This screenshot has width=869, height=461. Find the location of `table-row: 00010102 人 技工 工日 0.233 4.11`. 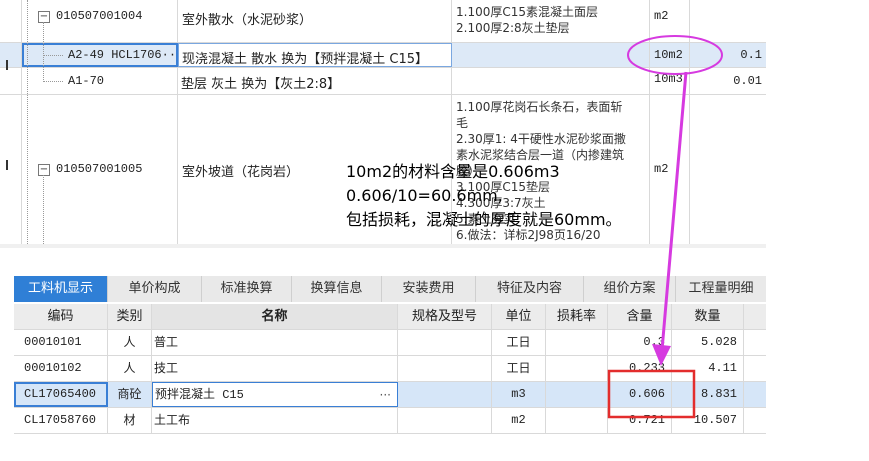

table-row: 00010102 人 技工 工日 0.233 4.11 is located at coordinates (390, 369).